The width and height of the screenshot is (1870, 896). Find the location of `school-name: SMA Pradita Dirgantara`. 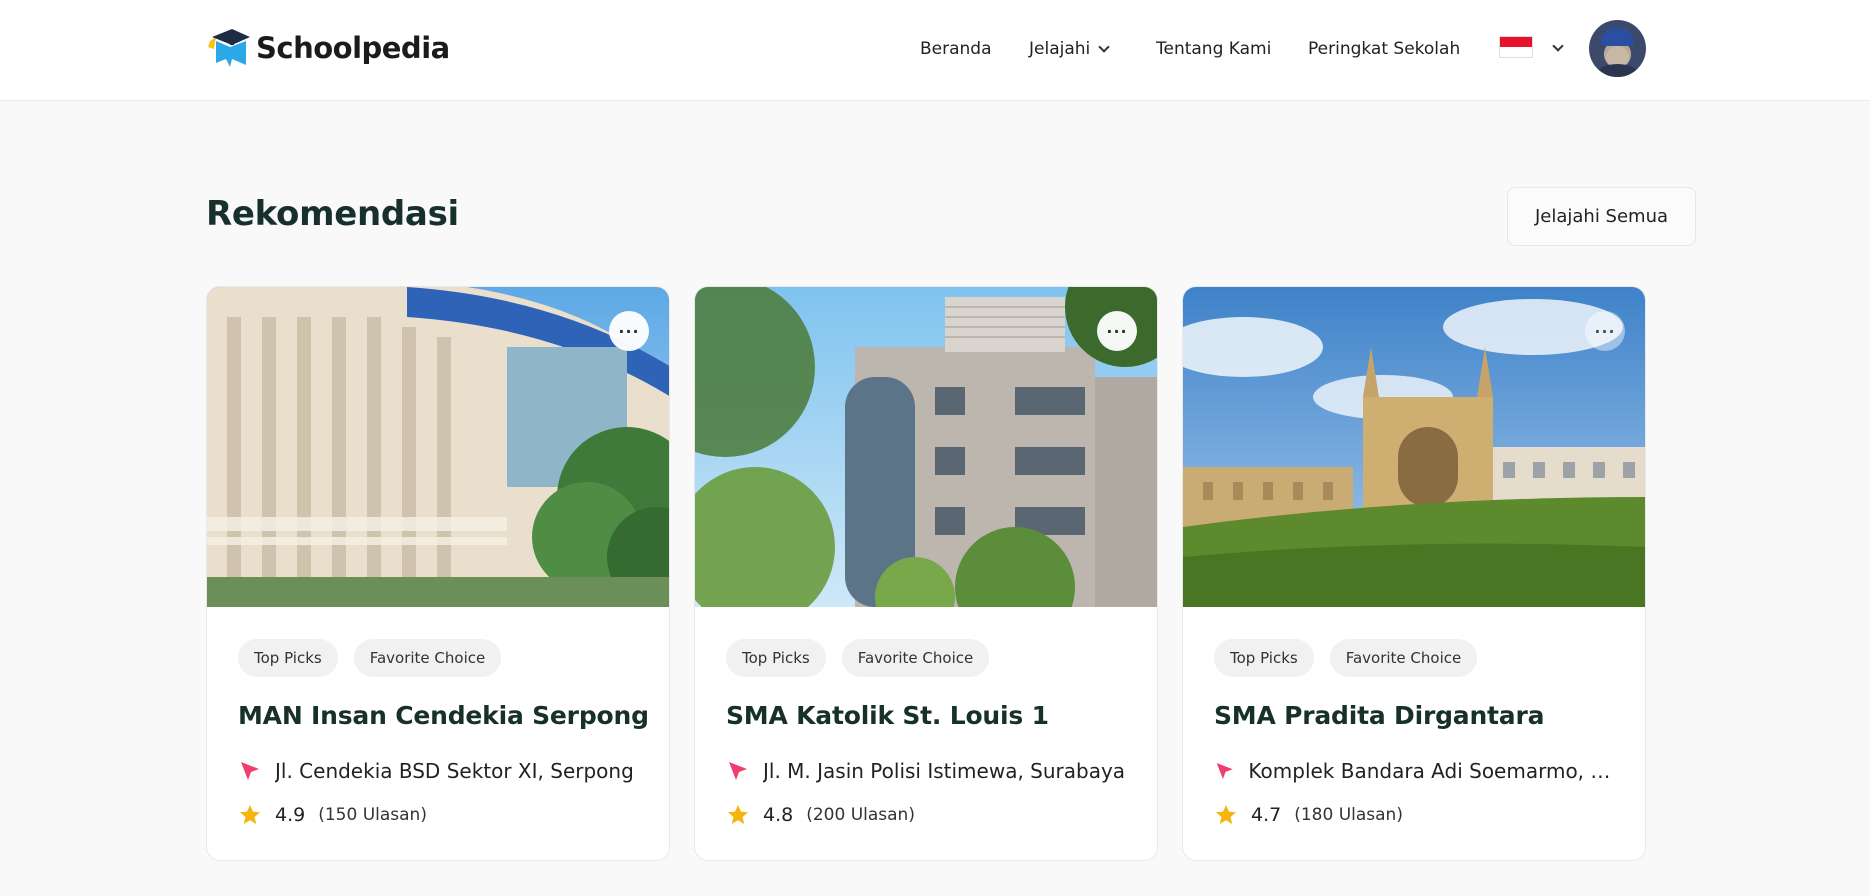

school-name: SMA Pradita Dirgantara is located at coordinates (1379, 715).